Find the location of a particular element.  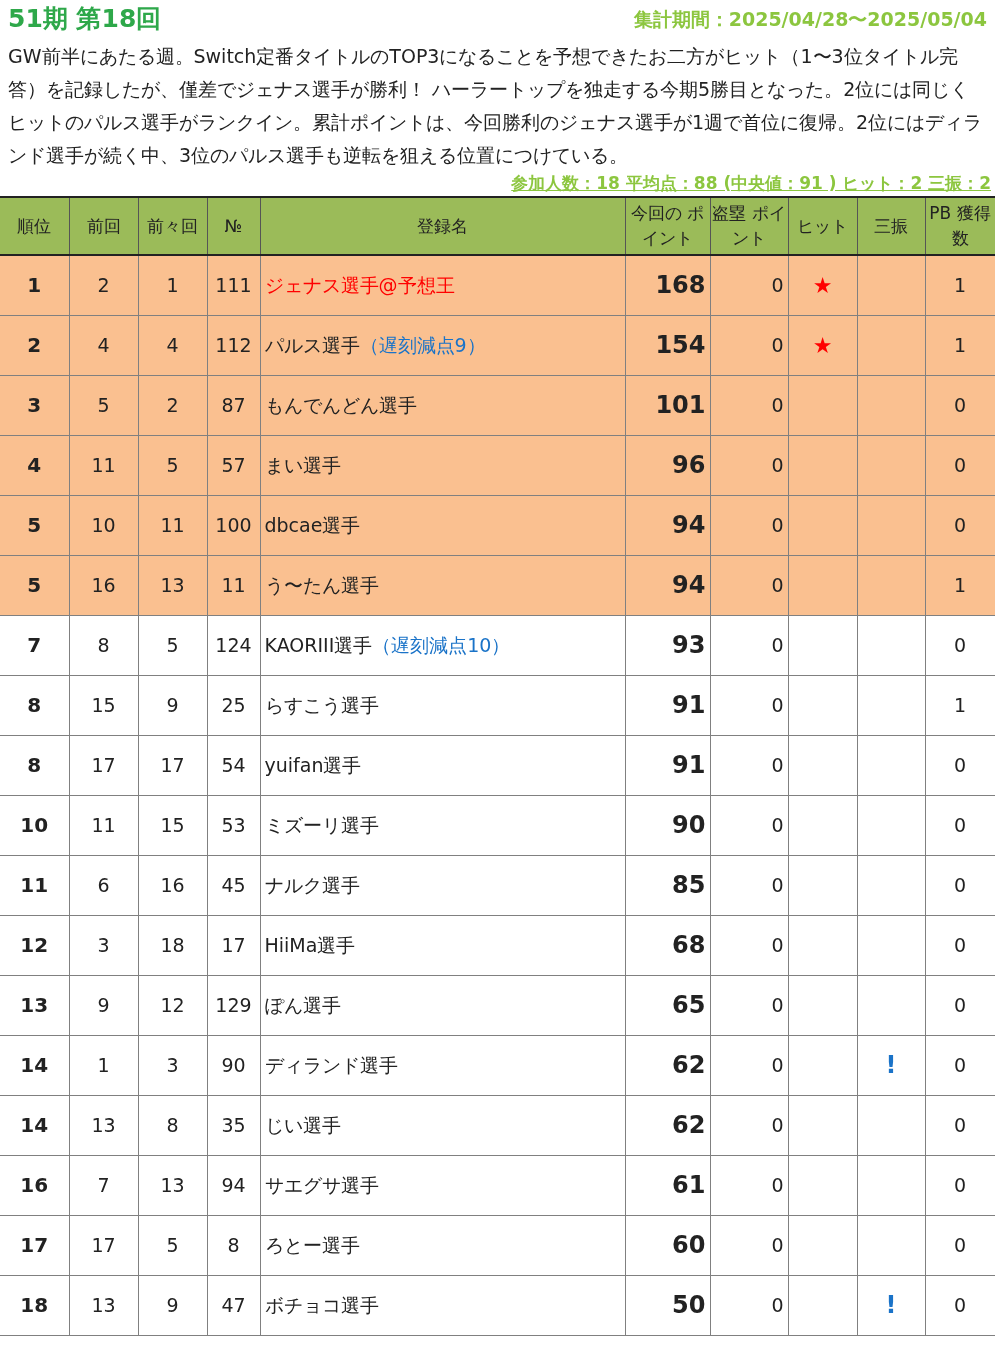

table-cell: 94 is located at coordinates (233, 1185).